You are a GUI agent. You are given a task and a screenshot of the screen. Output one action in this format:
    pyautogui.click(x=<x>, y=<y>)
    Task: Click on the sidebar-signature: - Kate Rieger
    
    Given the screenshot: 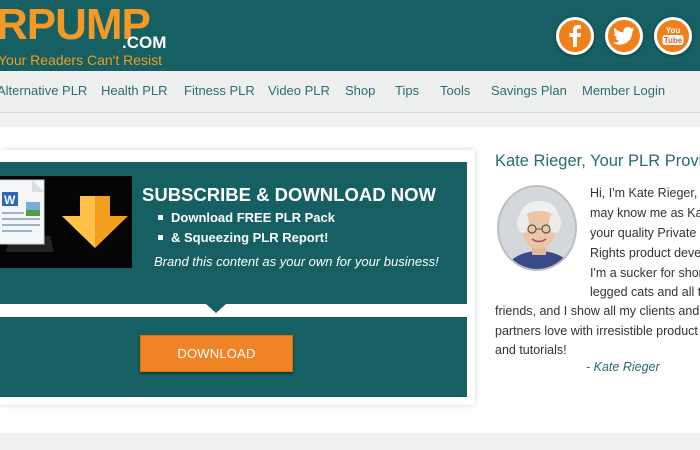 What is the action you would take?
    pyautogui.click(x=623, y=367)
    